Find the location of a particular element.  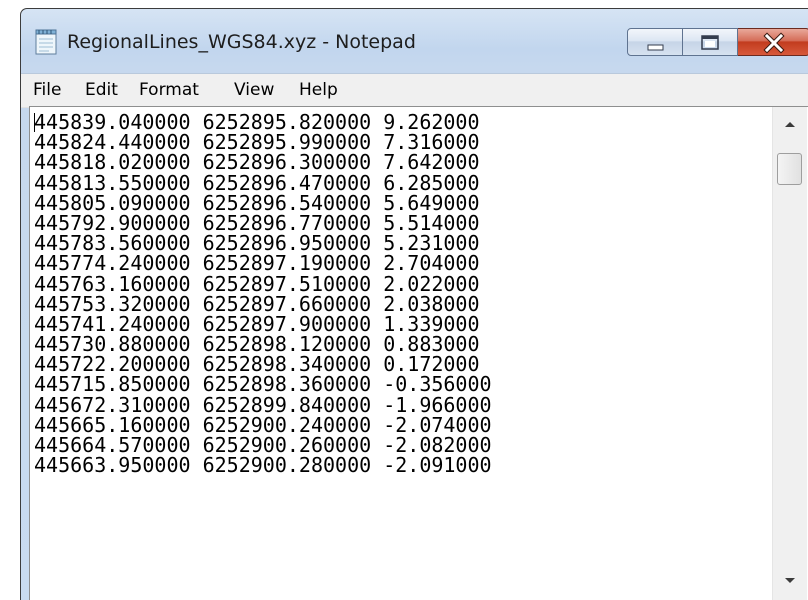

text-line: 445763.160000 6252897.510000 2.022000 is located at coordinates (257, 283).